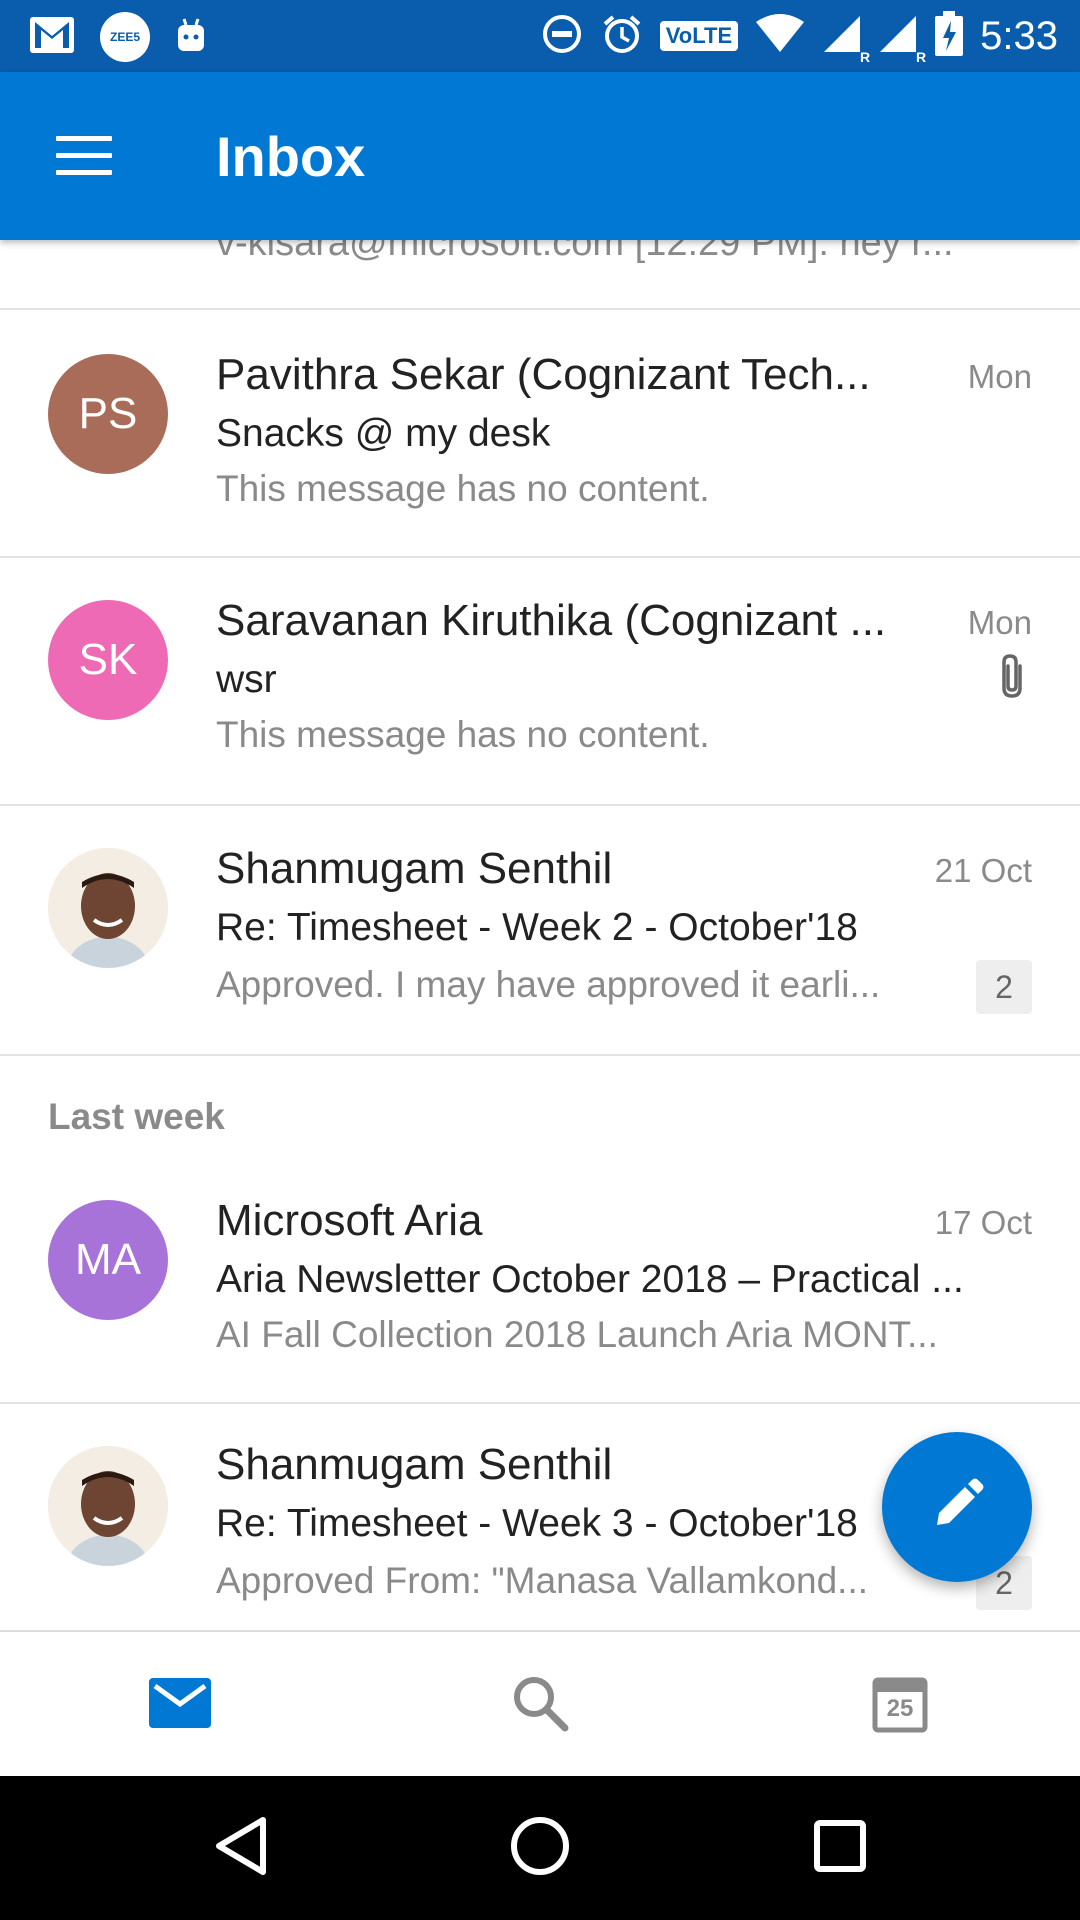  I want to click on bottom-nav: 25, so click(540, 1703).